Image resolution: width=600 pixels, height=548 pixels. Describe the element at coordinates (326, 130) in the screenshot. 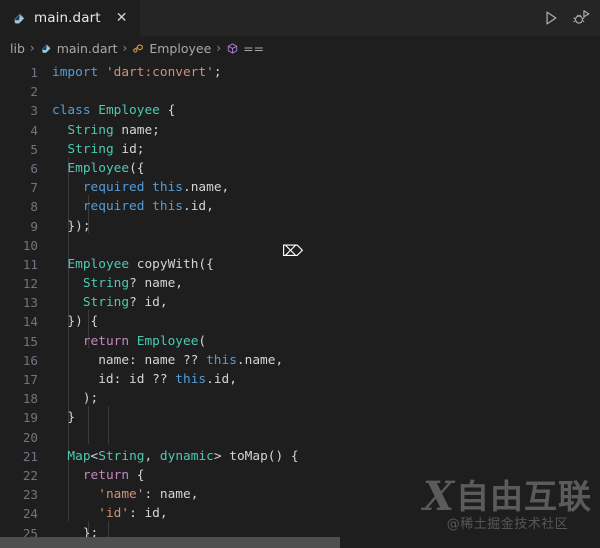

I see `line-source: String name;` at that location.